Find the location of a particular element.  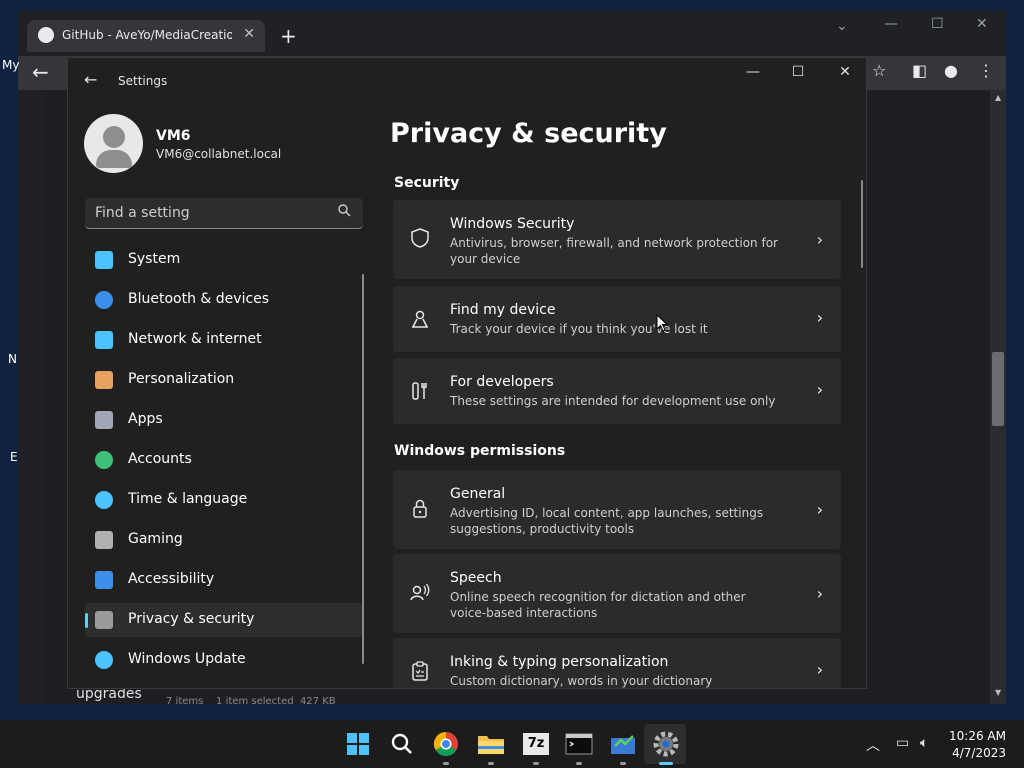

star-icon: ☆ is located at coordinates (879, 70).